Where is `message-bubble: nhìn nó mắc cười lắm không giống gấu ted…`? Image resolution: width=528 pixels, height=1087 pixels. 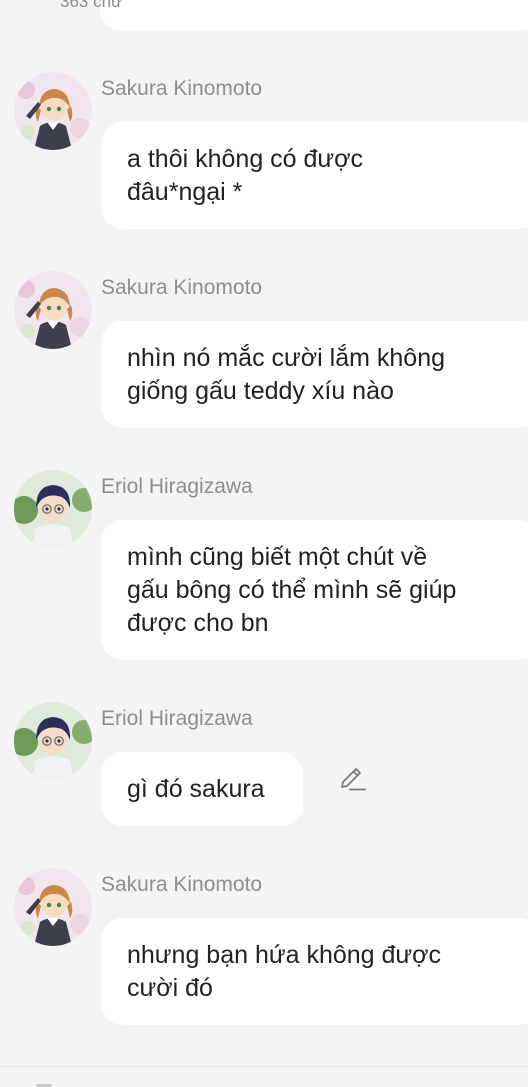
message-bubble: nhìn nó mắc cười lắm không giống gấu ted… is located at coordinates (314, 374).